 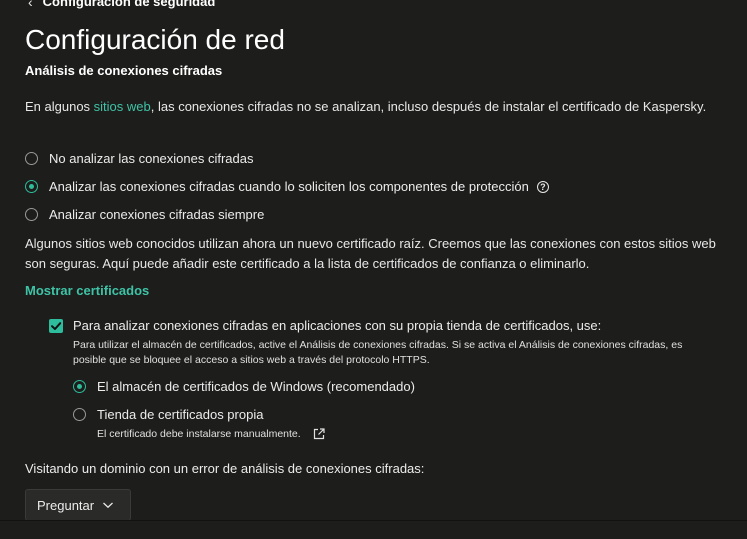 I want to click on radio-label: Tienda de certificados propia, so click(x=180, y=414).